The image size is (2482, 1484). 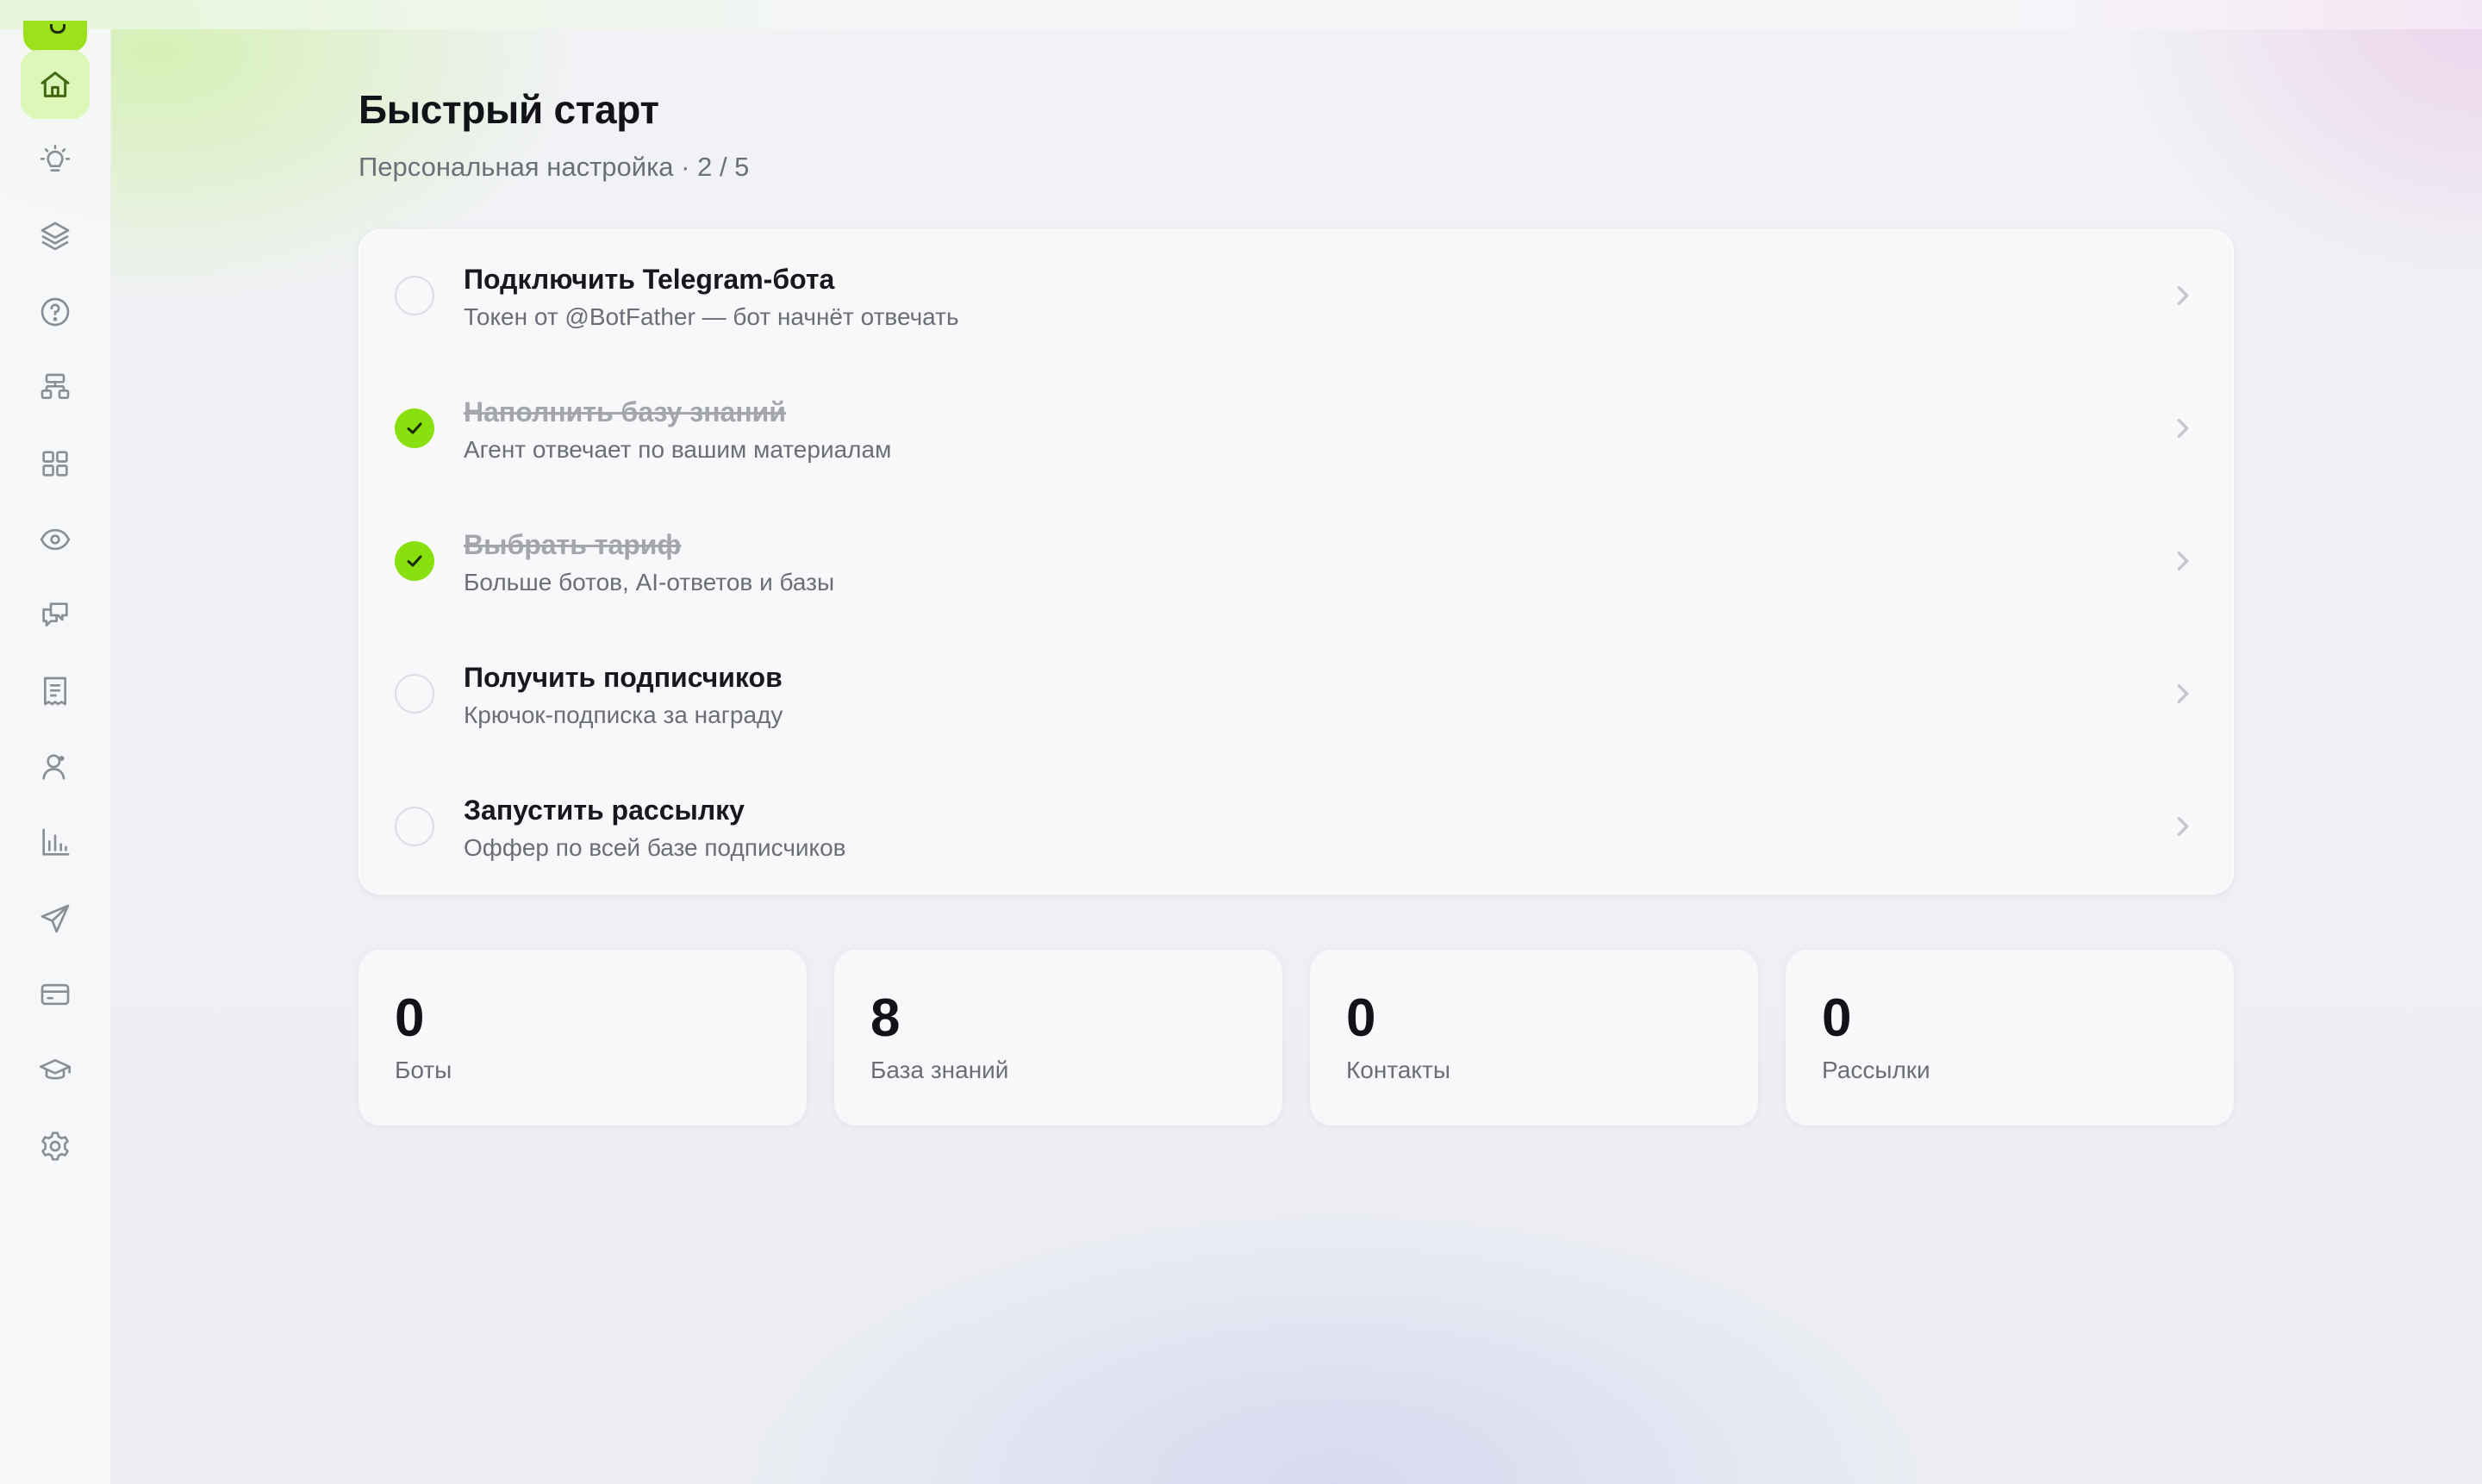 I want to click on chat-bubbles-icon, so click(x=55, y=615).